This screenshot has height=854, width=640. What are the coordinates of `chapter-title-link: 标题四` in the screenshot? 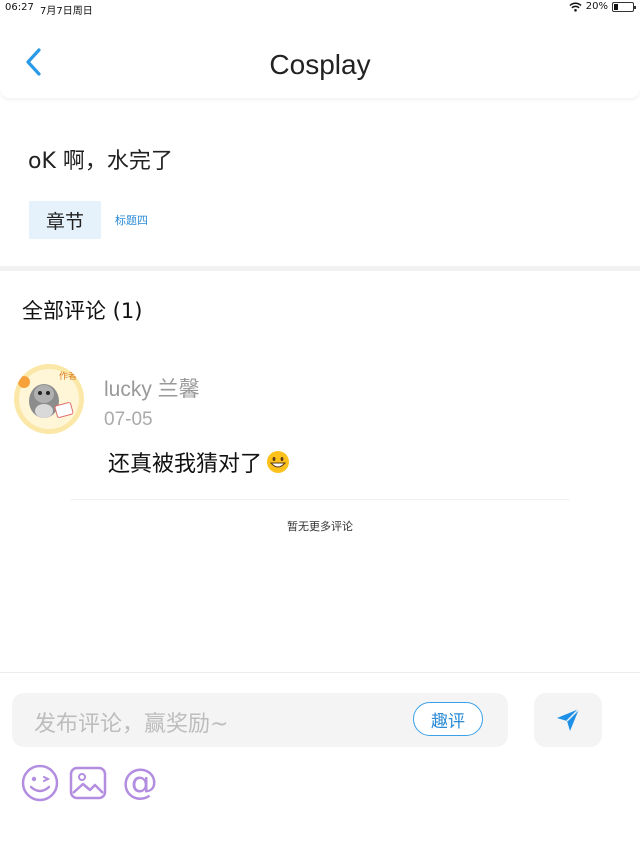 It's located at (131, 220).